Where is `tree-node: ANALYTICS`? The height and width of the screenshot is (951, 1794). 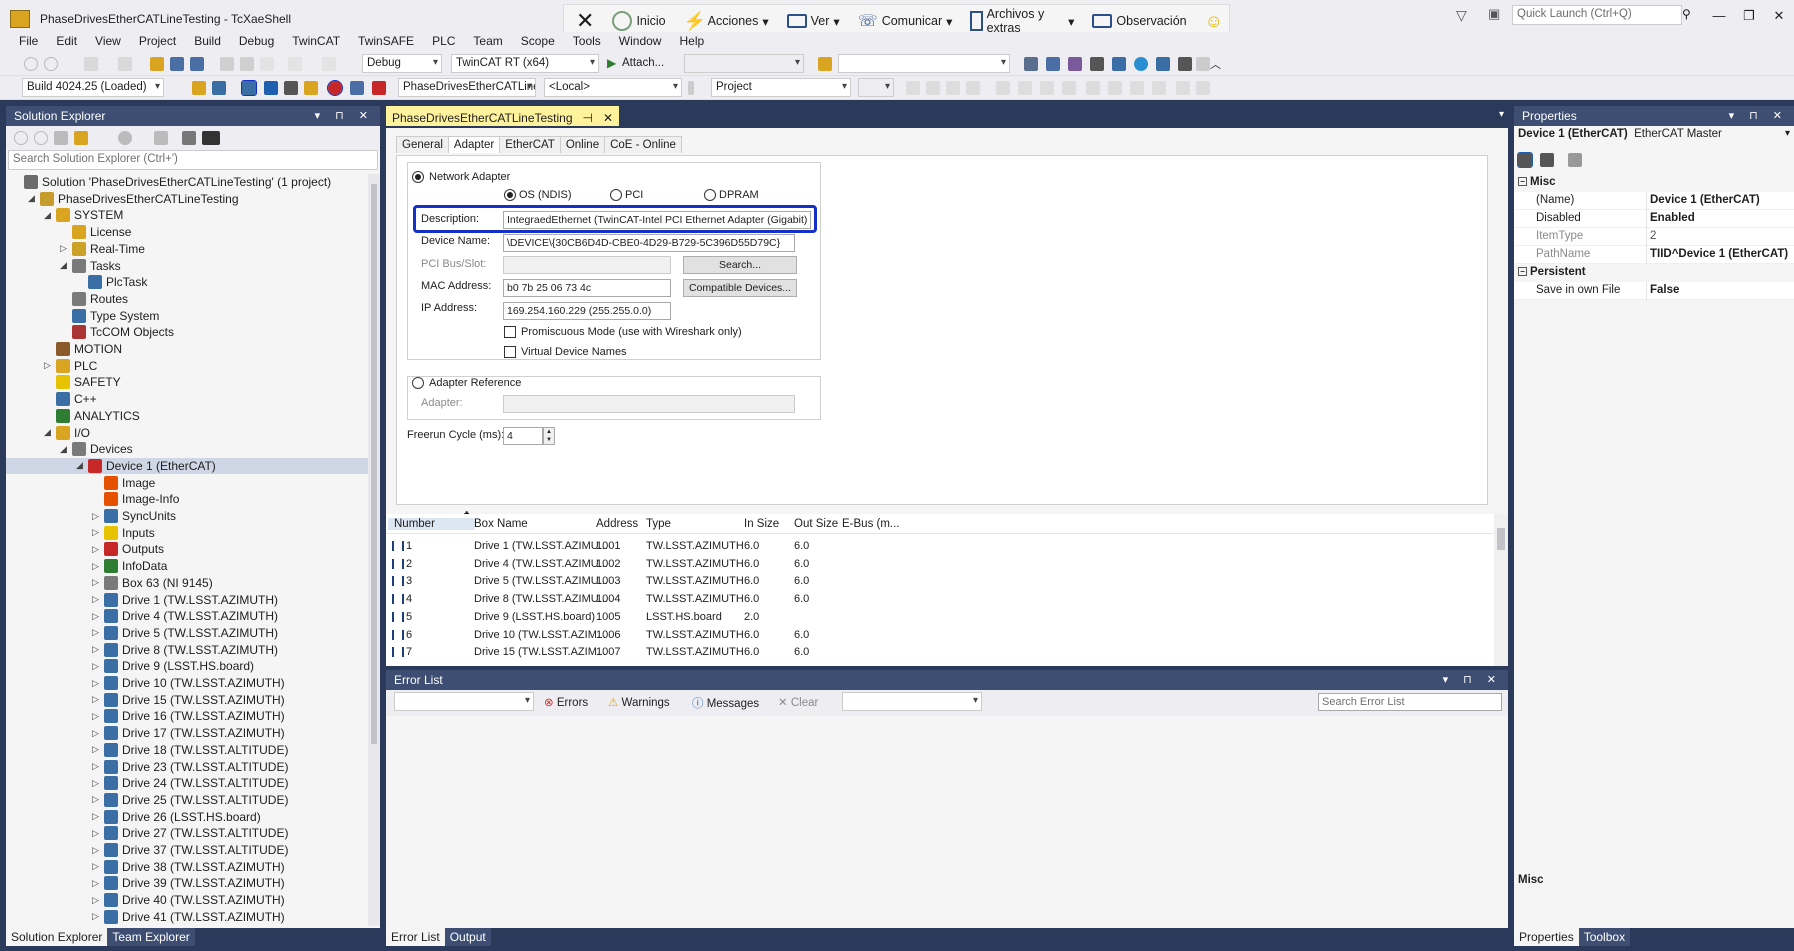 tree-node: ANALYTICS is located at coordinates (92, 416).